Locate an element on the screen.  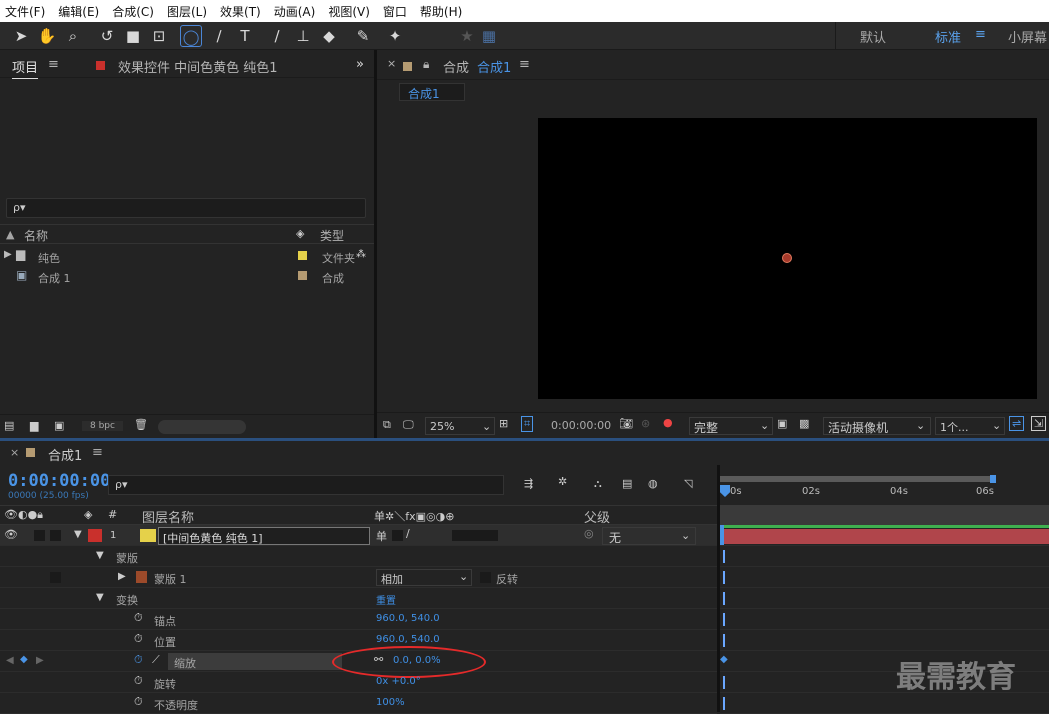
menu-composition: 合成(C) is located at coordinates (135, 11).